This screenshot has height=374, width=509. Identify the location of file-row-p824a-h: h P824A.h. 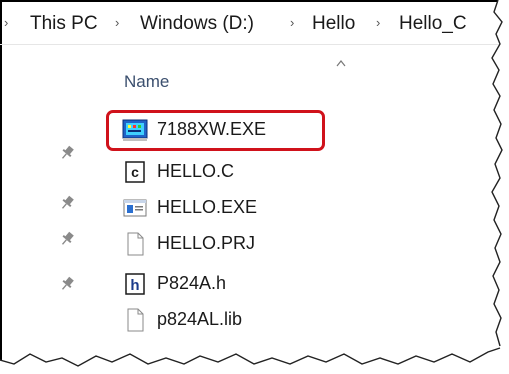
(232, 285).